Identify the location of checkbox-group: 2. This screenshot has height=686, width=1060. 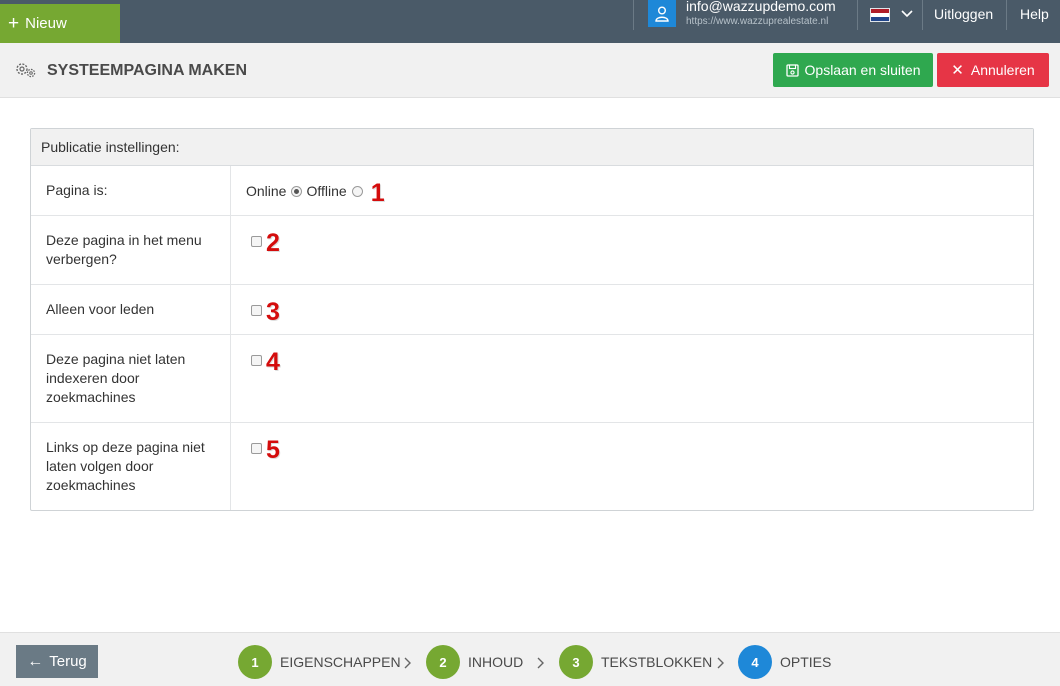
(263, 243).